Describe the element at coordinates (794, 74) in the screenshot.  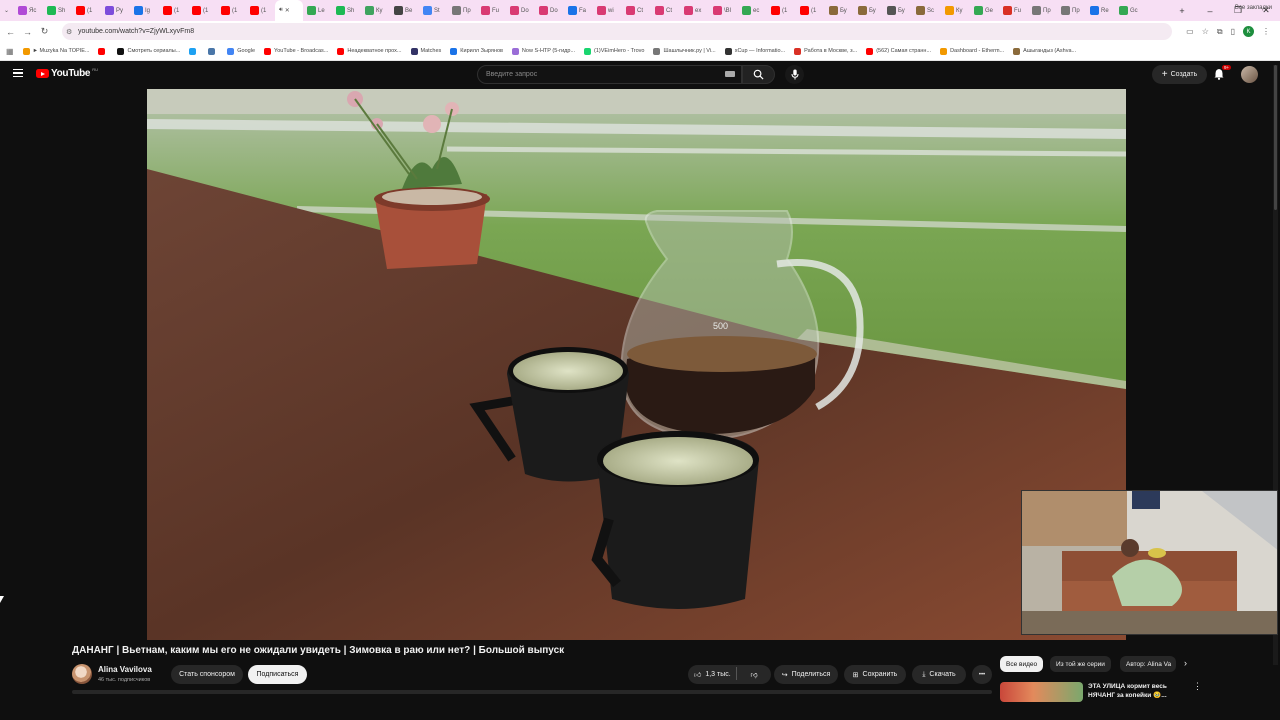
I see `voice-search-button` at that location.